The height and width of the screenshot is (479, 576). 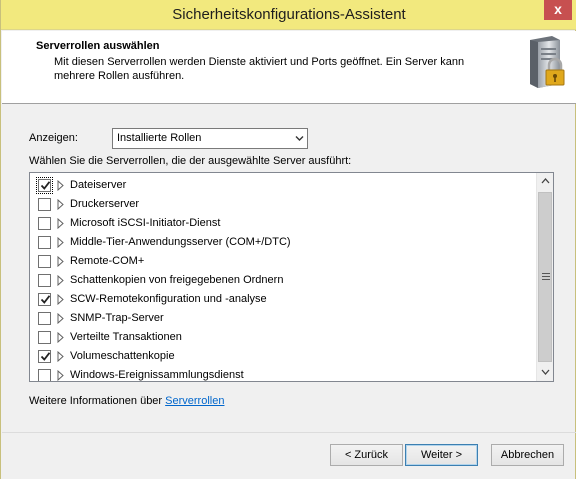 I want to click on role-label: Volumeschattenkopie, so click(x=122, y=356).